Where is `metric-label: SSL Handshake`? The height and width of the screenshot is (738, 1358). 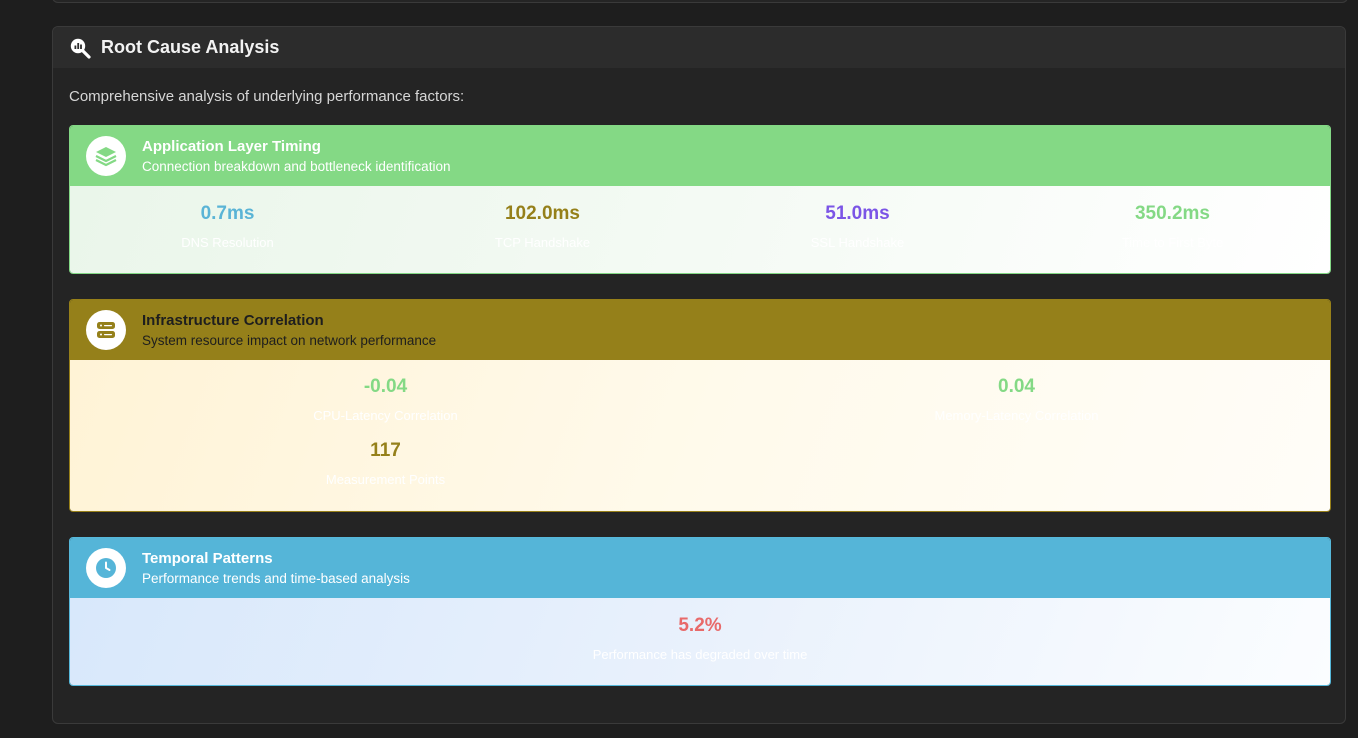
metric-label: SSL Handshake is located at coordinates (857, 242).